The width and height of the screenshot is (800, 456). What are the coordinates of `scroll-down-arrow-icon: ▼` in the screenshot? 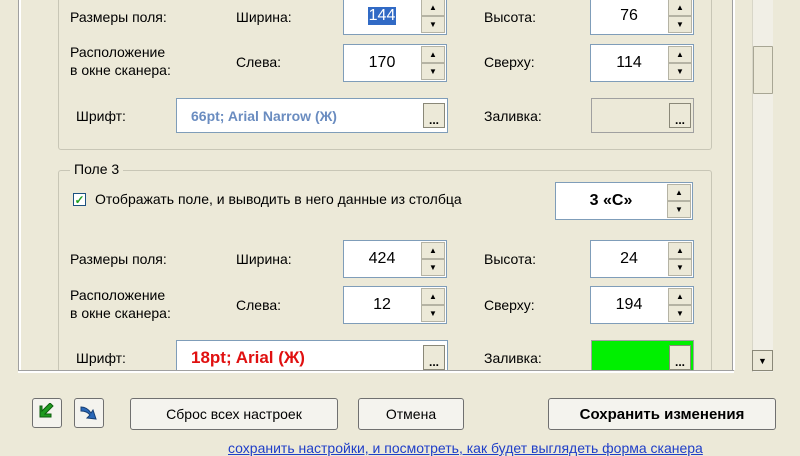 It's located at (762, 360).